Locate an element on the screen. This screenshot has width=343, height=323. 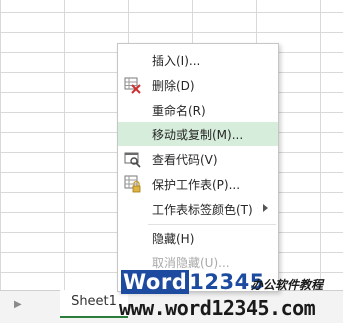
menu-item-hide: 隐藏(H) is located at coordinates (198, 238).